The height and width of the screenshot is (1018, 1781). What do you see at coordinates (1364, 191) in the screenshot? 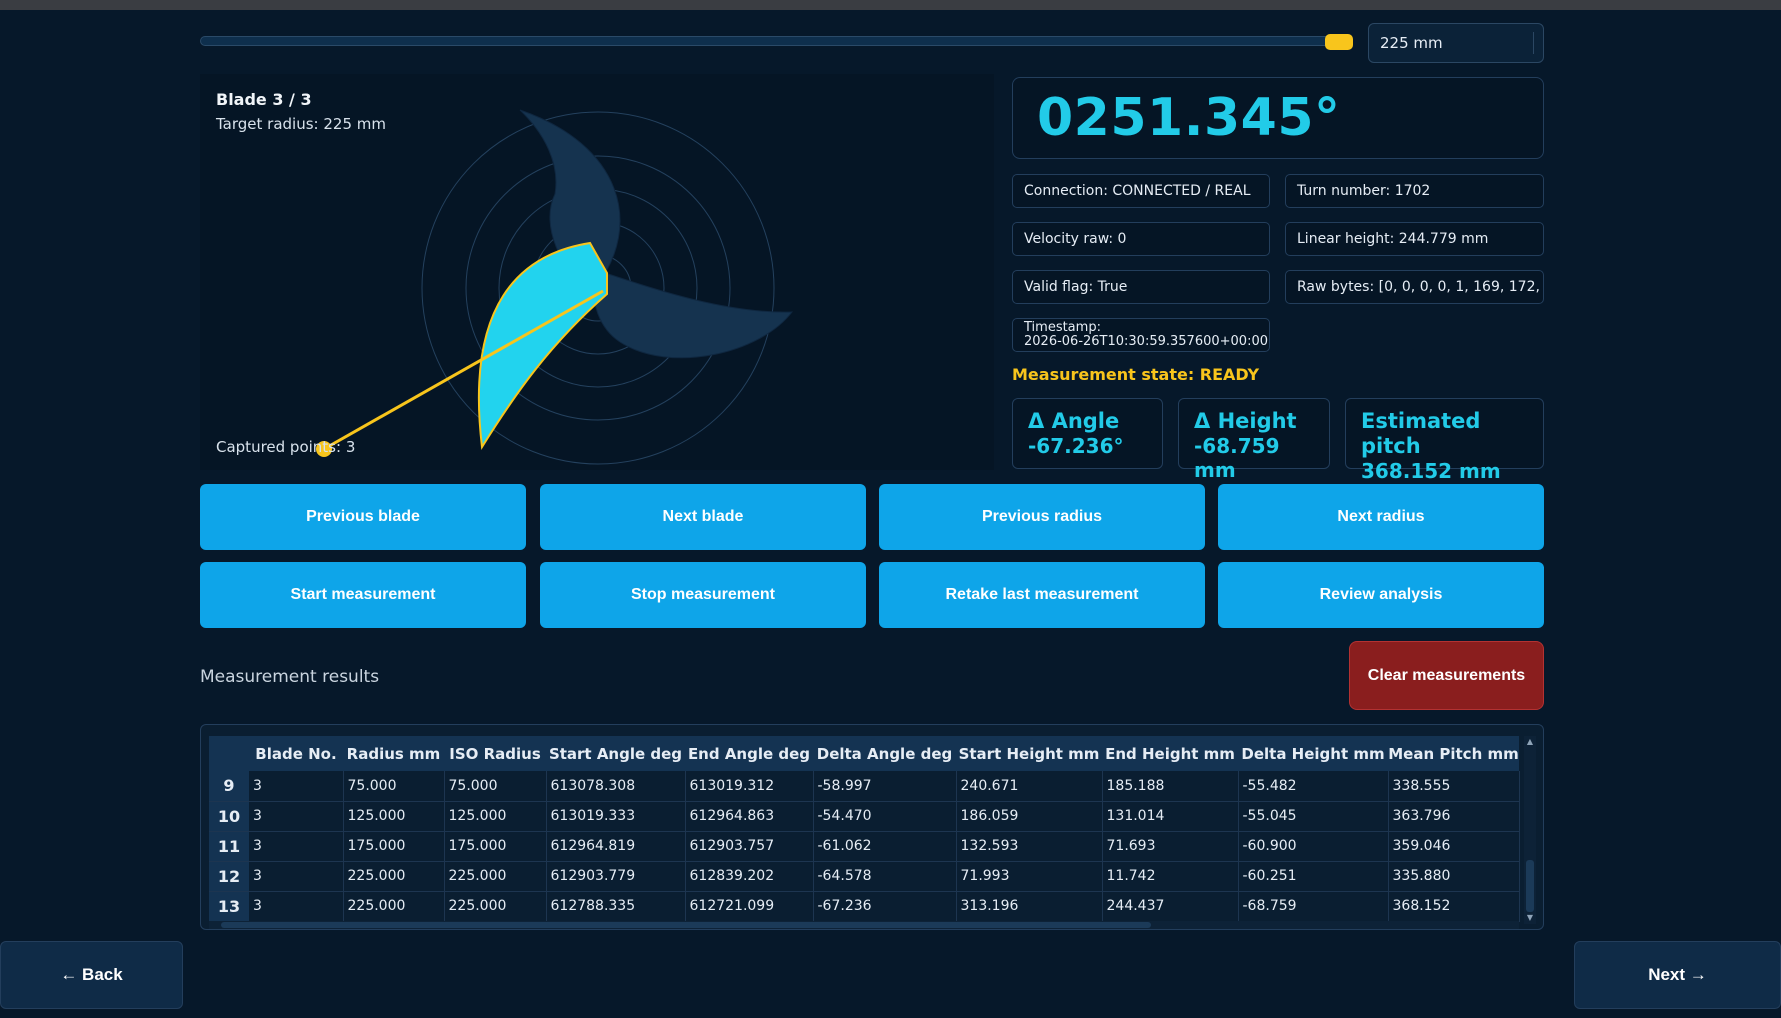
I see `turn-number-text: Turn number: 1702` at bounding box center [1364, 191].